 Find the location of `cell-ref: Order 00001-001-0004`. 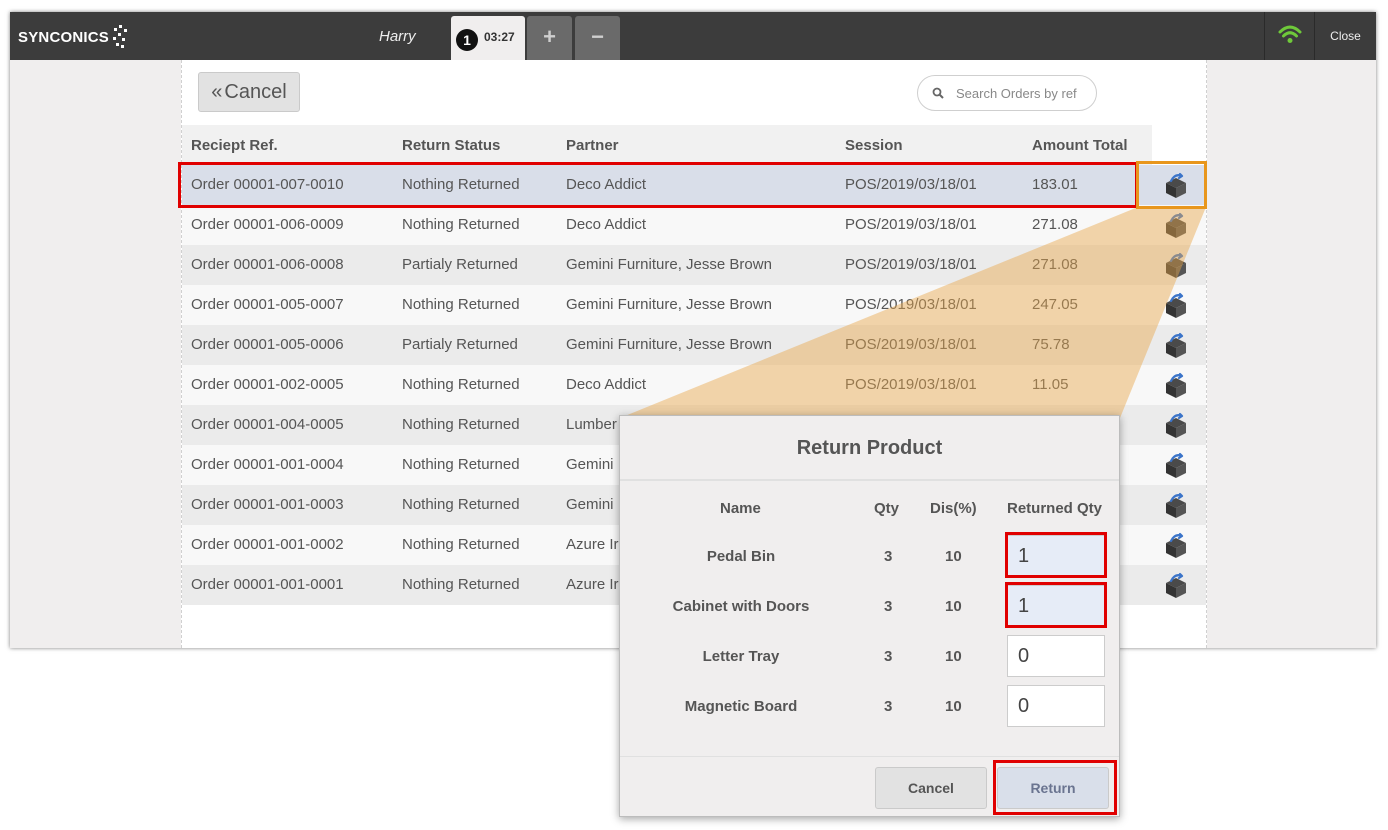

cell-ref: Order 00001-001-0004 is located at coordinates (267, 464).